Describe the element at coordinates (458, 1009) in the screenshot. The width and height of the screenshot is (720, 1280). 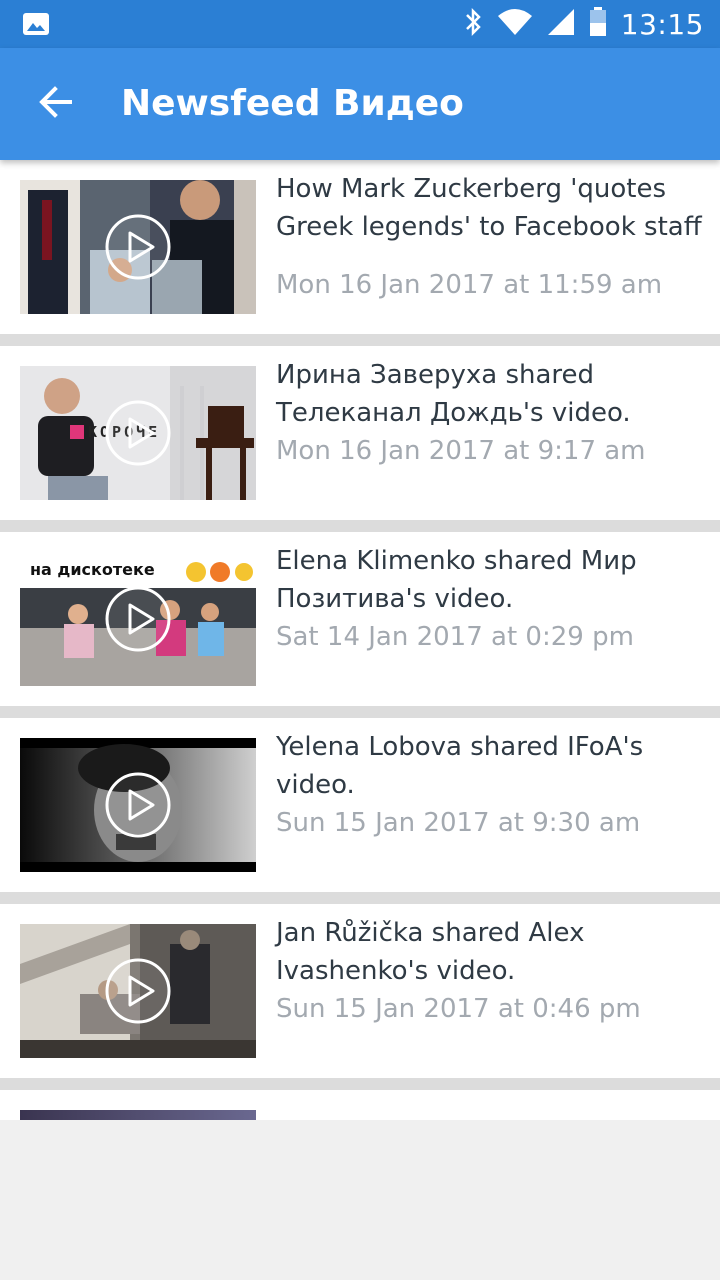
I see `item-date: Sun 15 Jan 2017 at 0:46 pm` at that location.